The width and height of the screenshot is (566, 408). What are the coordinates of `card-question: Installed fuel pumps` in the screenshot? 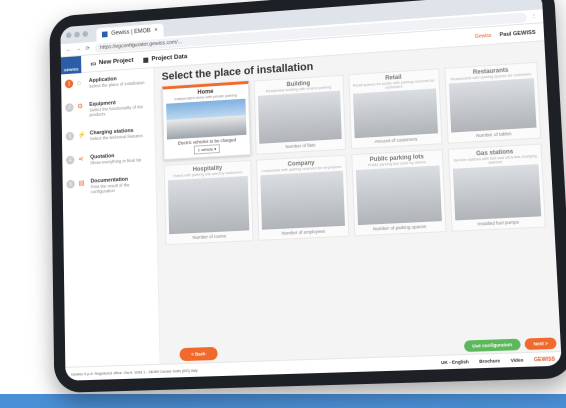 It's located at (498, 223).